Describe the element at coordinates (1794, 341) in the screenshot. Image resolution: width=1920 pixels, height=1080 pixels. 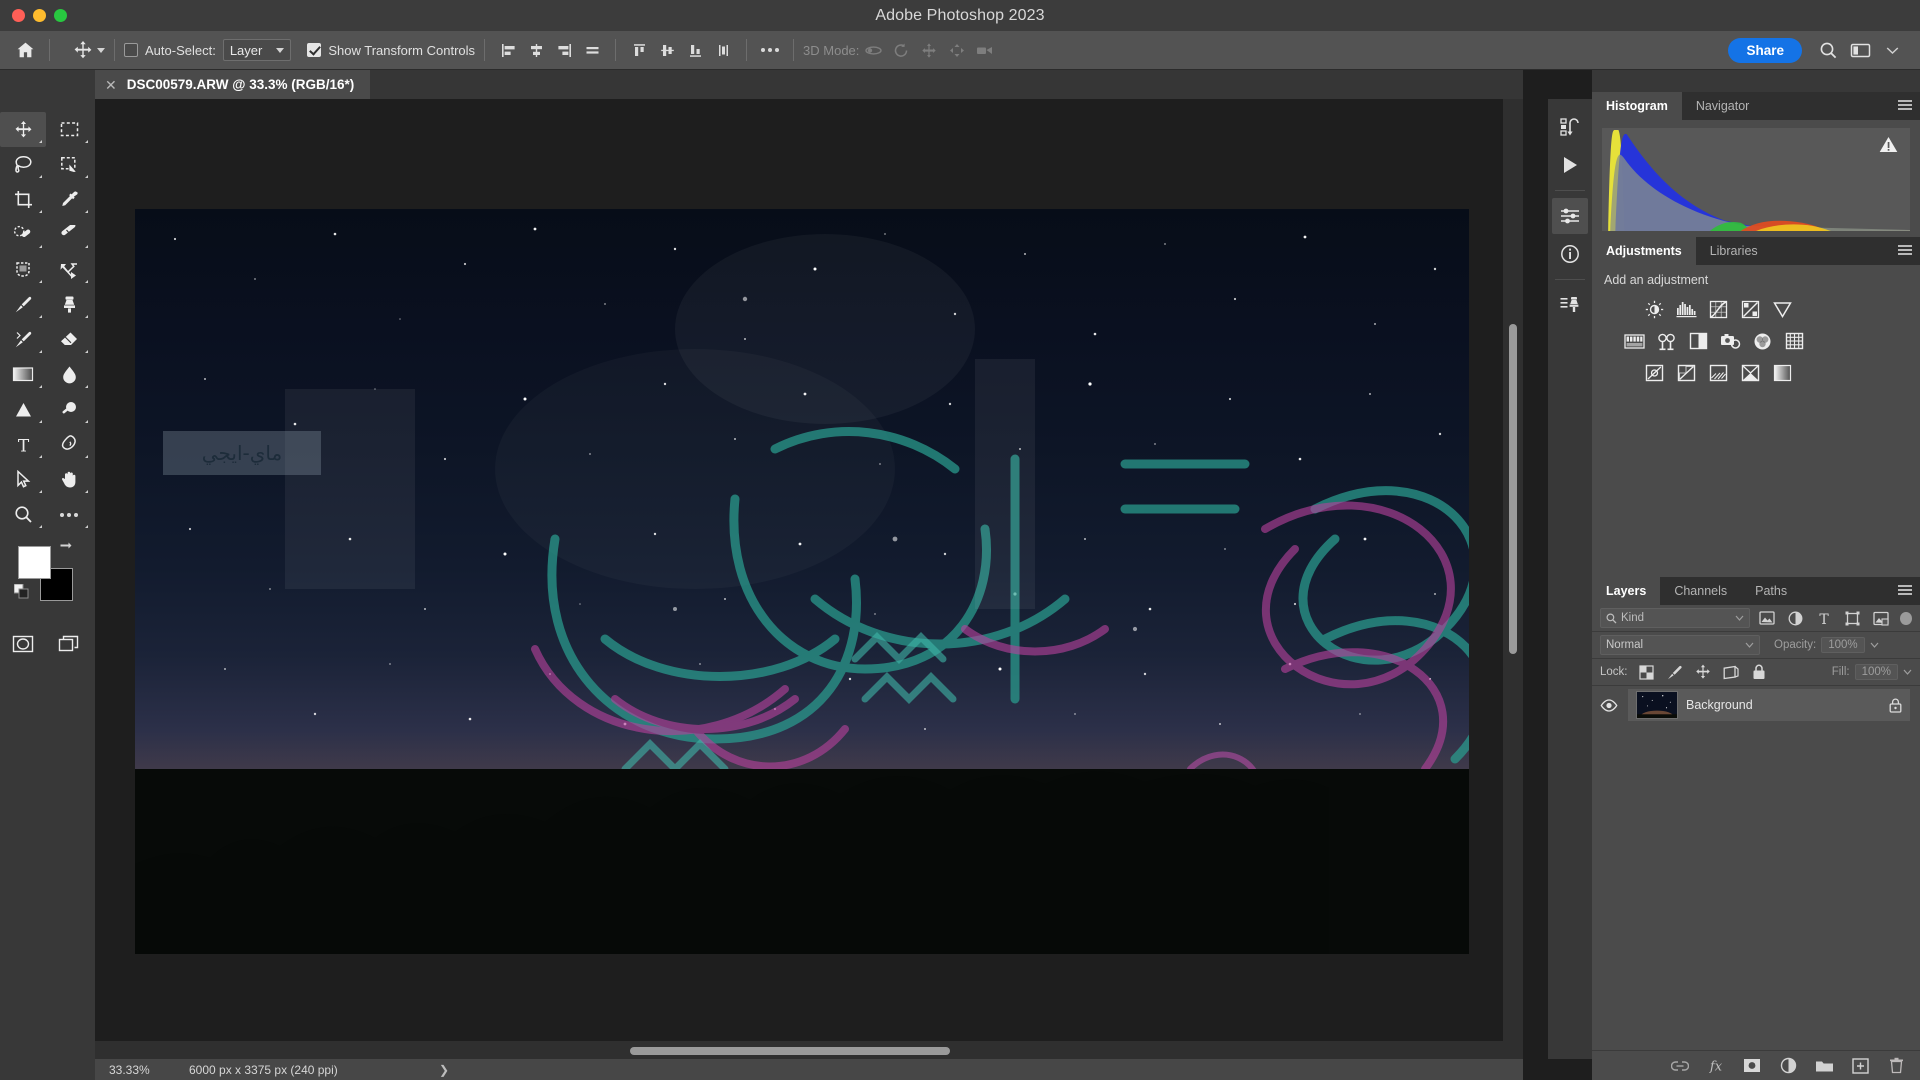
I see `color-lookup-icon` at that location.